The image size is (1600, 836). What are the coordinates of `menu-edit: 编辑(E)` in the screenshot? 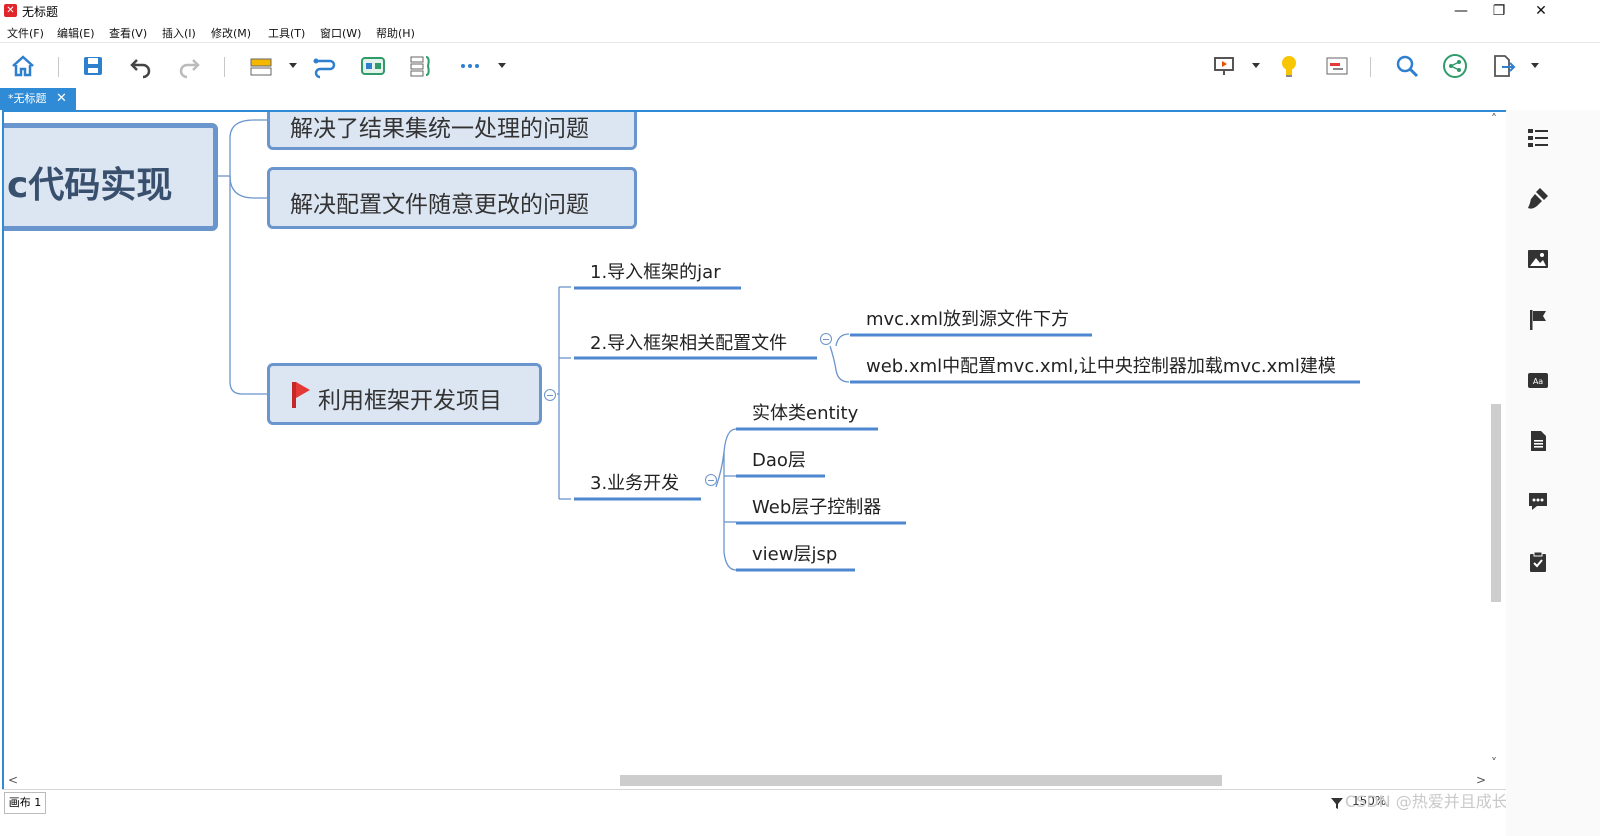 It's located at (76, 33).